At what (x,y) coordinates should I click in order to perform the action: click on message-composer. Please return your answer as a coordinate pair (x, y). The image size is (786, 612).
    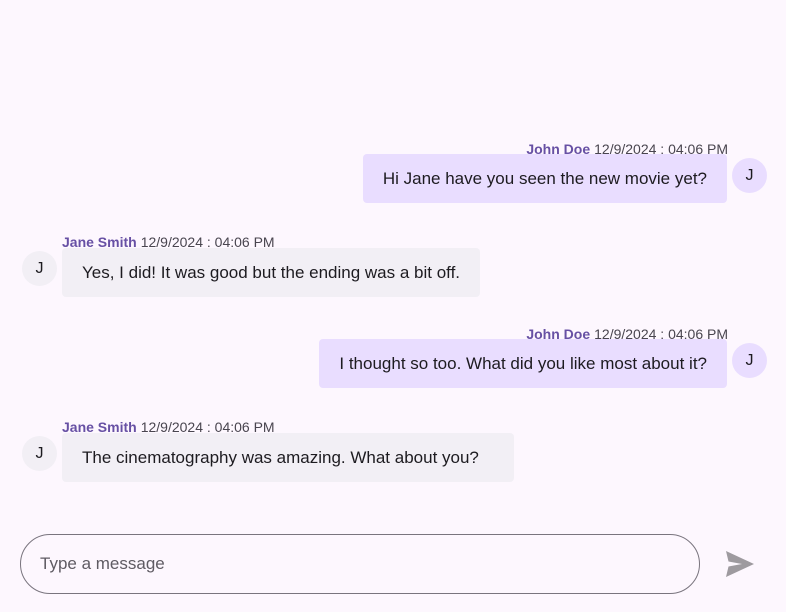
    Looking at the image, I should click on (360, 564).